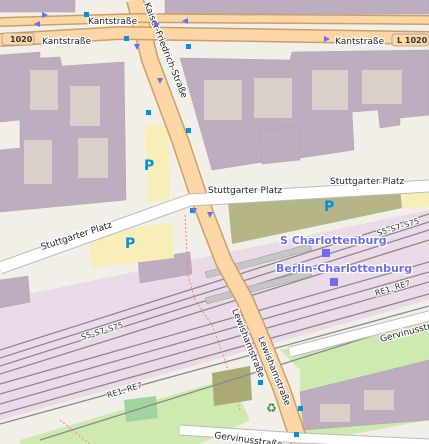 The image size is (429, 444). Describe the element at coordinates (333, 240) in the screenshot. I see `label-station-s-charlottenburg: S Charlottenburg` at that location.